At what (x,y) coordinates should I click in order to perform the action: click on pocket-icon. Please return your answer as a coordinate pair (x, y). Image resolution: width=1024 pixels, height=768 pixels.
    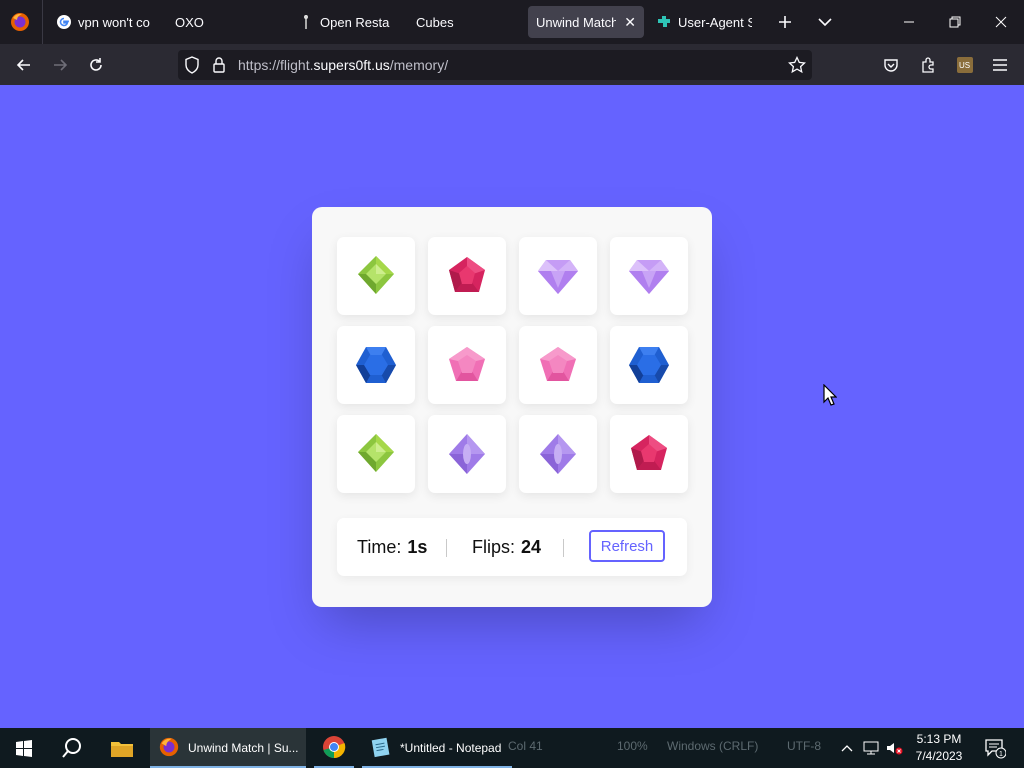
    Looking at the image, I should click on (891, 65).